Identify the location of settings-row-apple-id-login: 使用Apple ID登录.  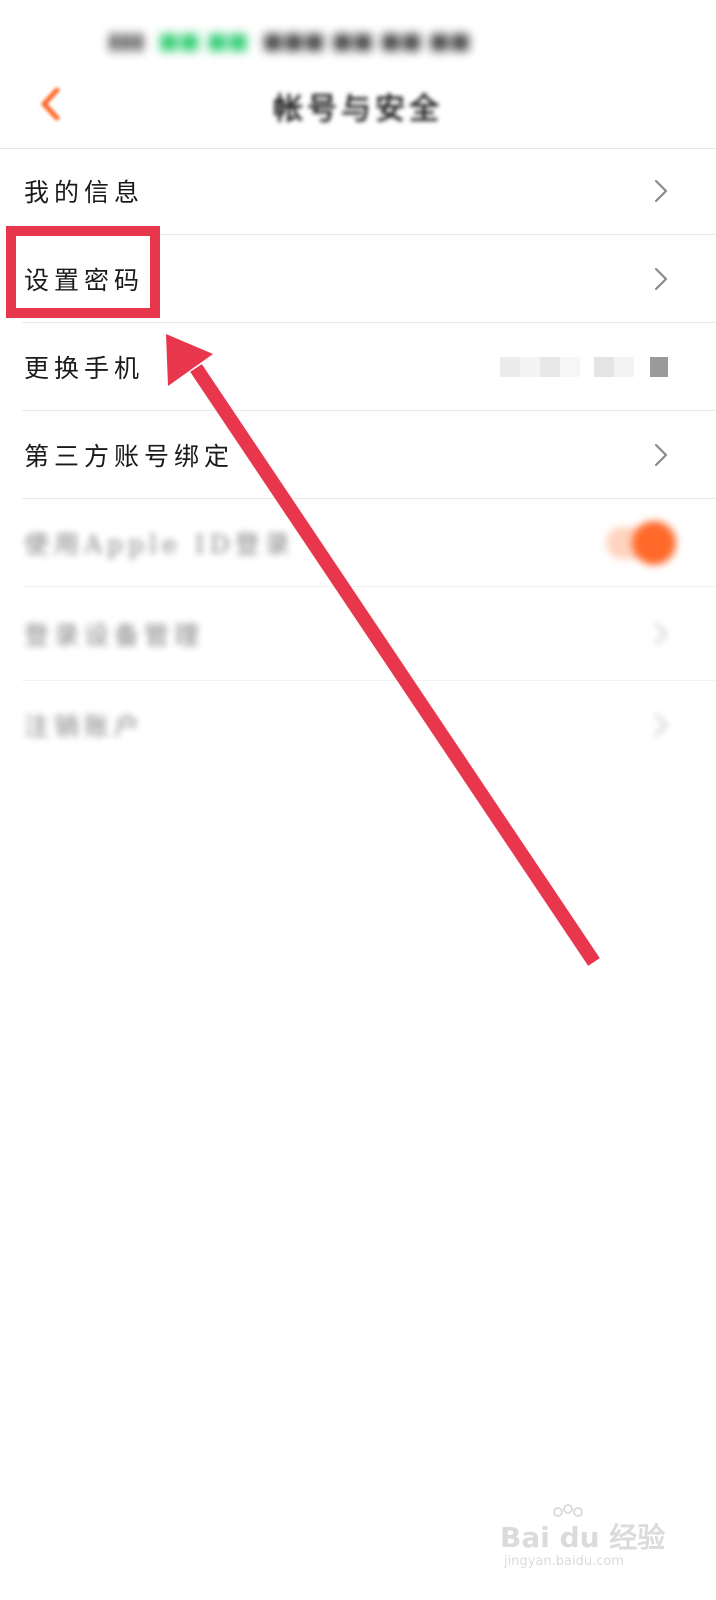
(358, 543).